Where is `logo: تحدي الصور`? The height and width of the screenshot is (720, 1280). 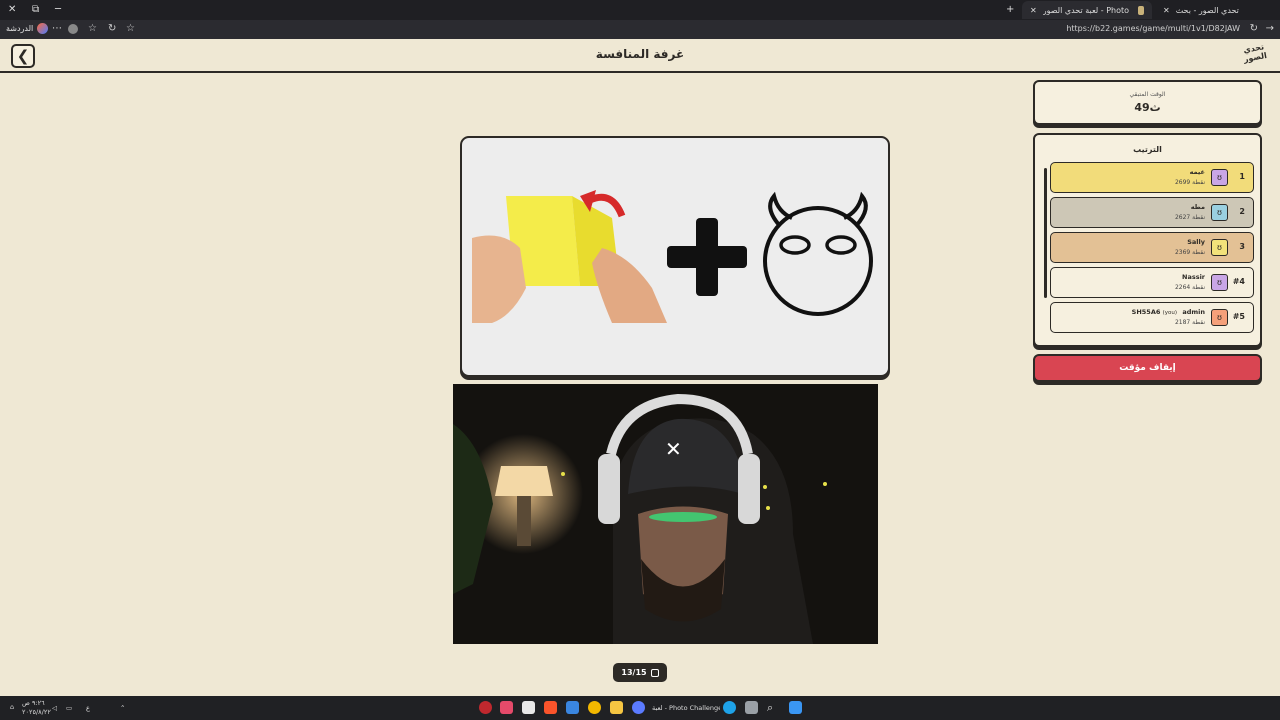 logo: تحدي الصور is located at coordinates (1255, 56).